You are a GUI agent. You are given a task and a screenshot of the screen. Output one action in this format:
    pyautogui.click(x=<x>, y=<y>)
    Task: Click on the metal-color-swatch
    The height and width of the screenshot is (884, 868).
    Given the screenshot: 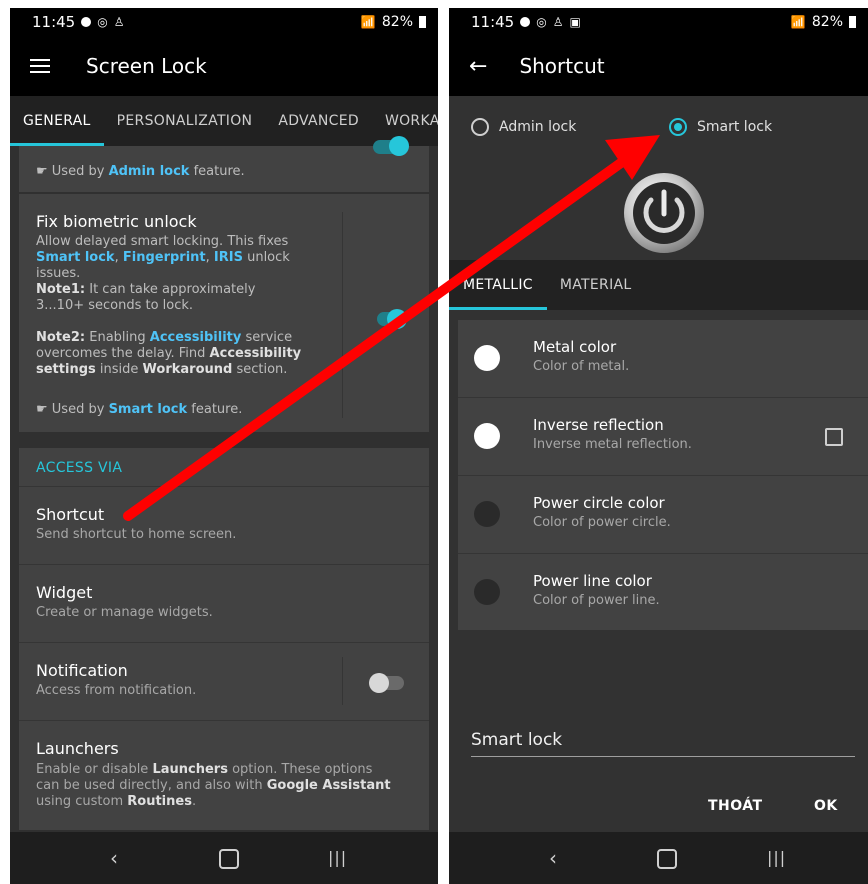 What is the action you would take?
    pyautogui.click(x=487, y=358)
    